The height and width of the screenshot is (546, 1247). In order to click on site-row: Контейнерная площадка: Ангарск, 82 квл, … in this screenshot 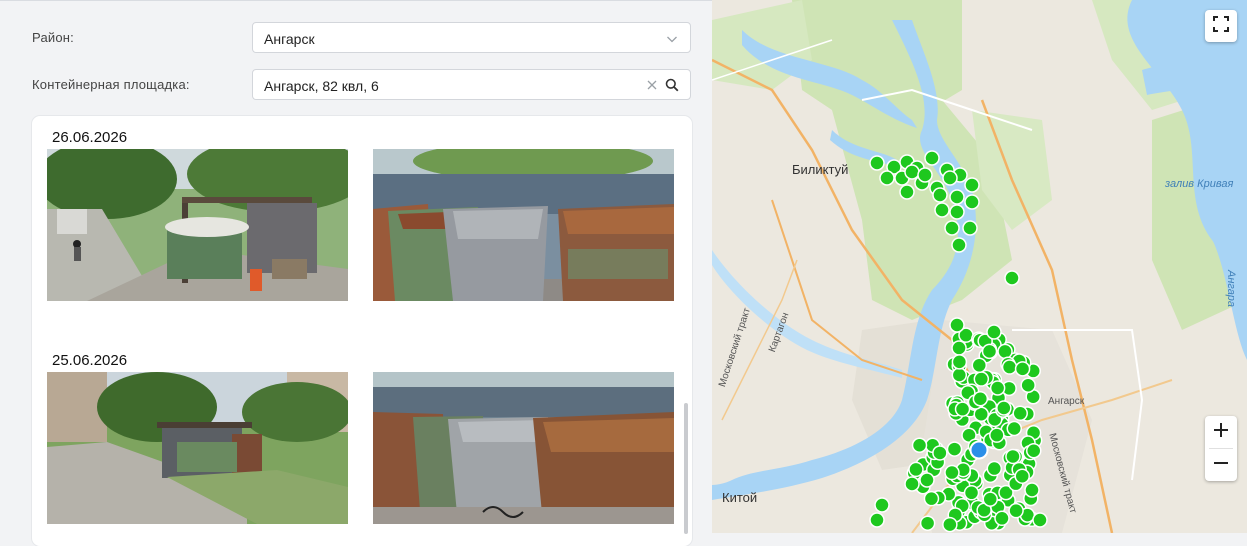, I will do `click(356, 85)`.